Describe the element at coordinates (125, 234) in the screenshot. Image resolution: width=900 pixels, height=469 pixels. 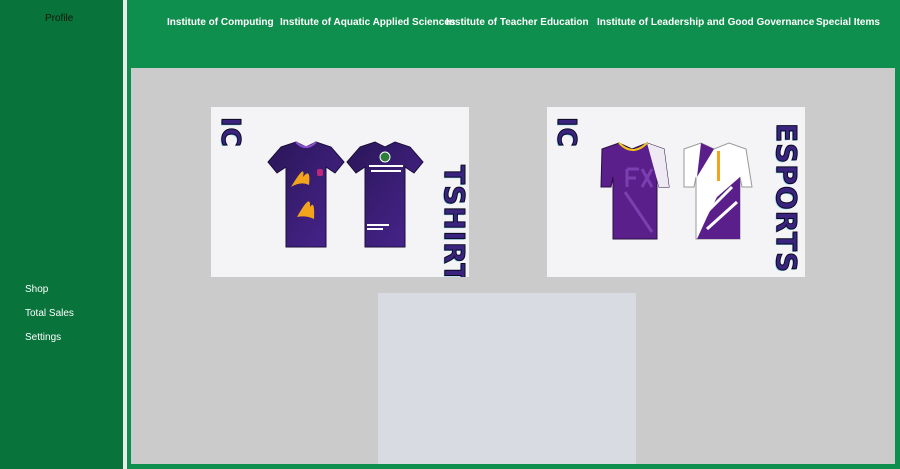
I see `sidebar-divider` at that location.